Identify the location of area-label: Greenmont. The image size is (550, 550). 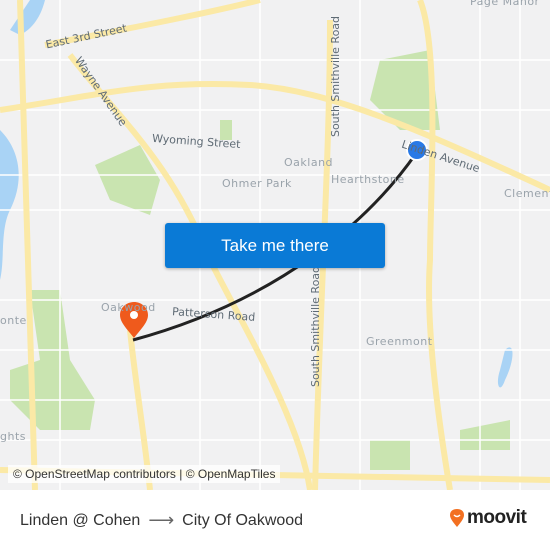
(399, 341).